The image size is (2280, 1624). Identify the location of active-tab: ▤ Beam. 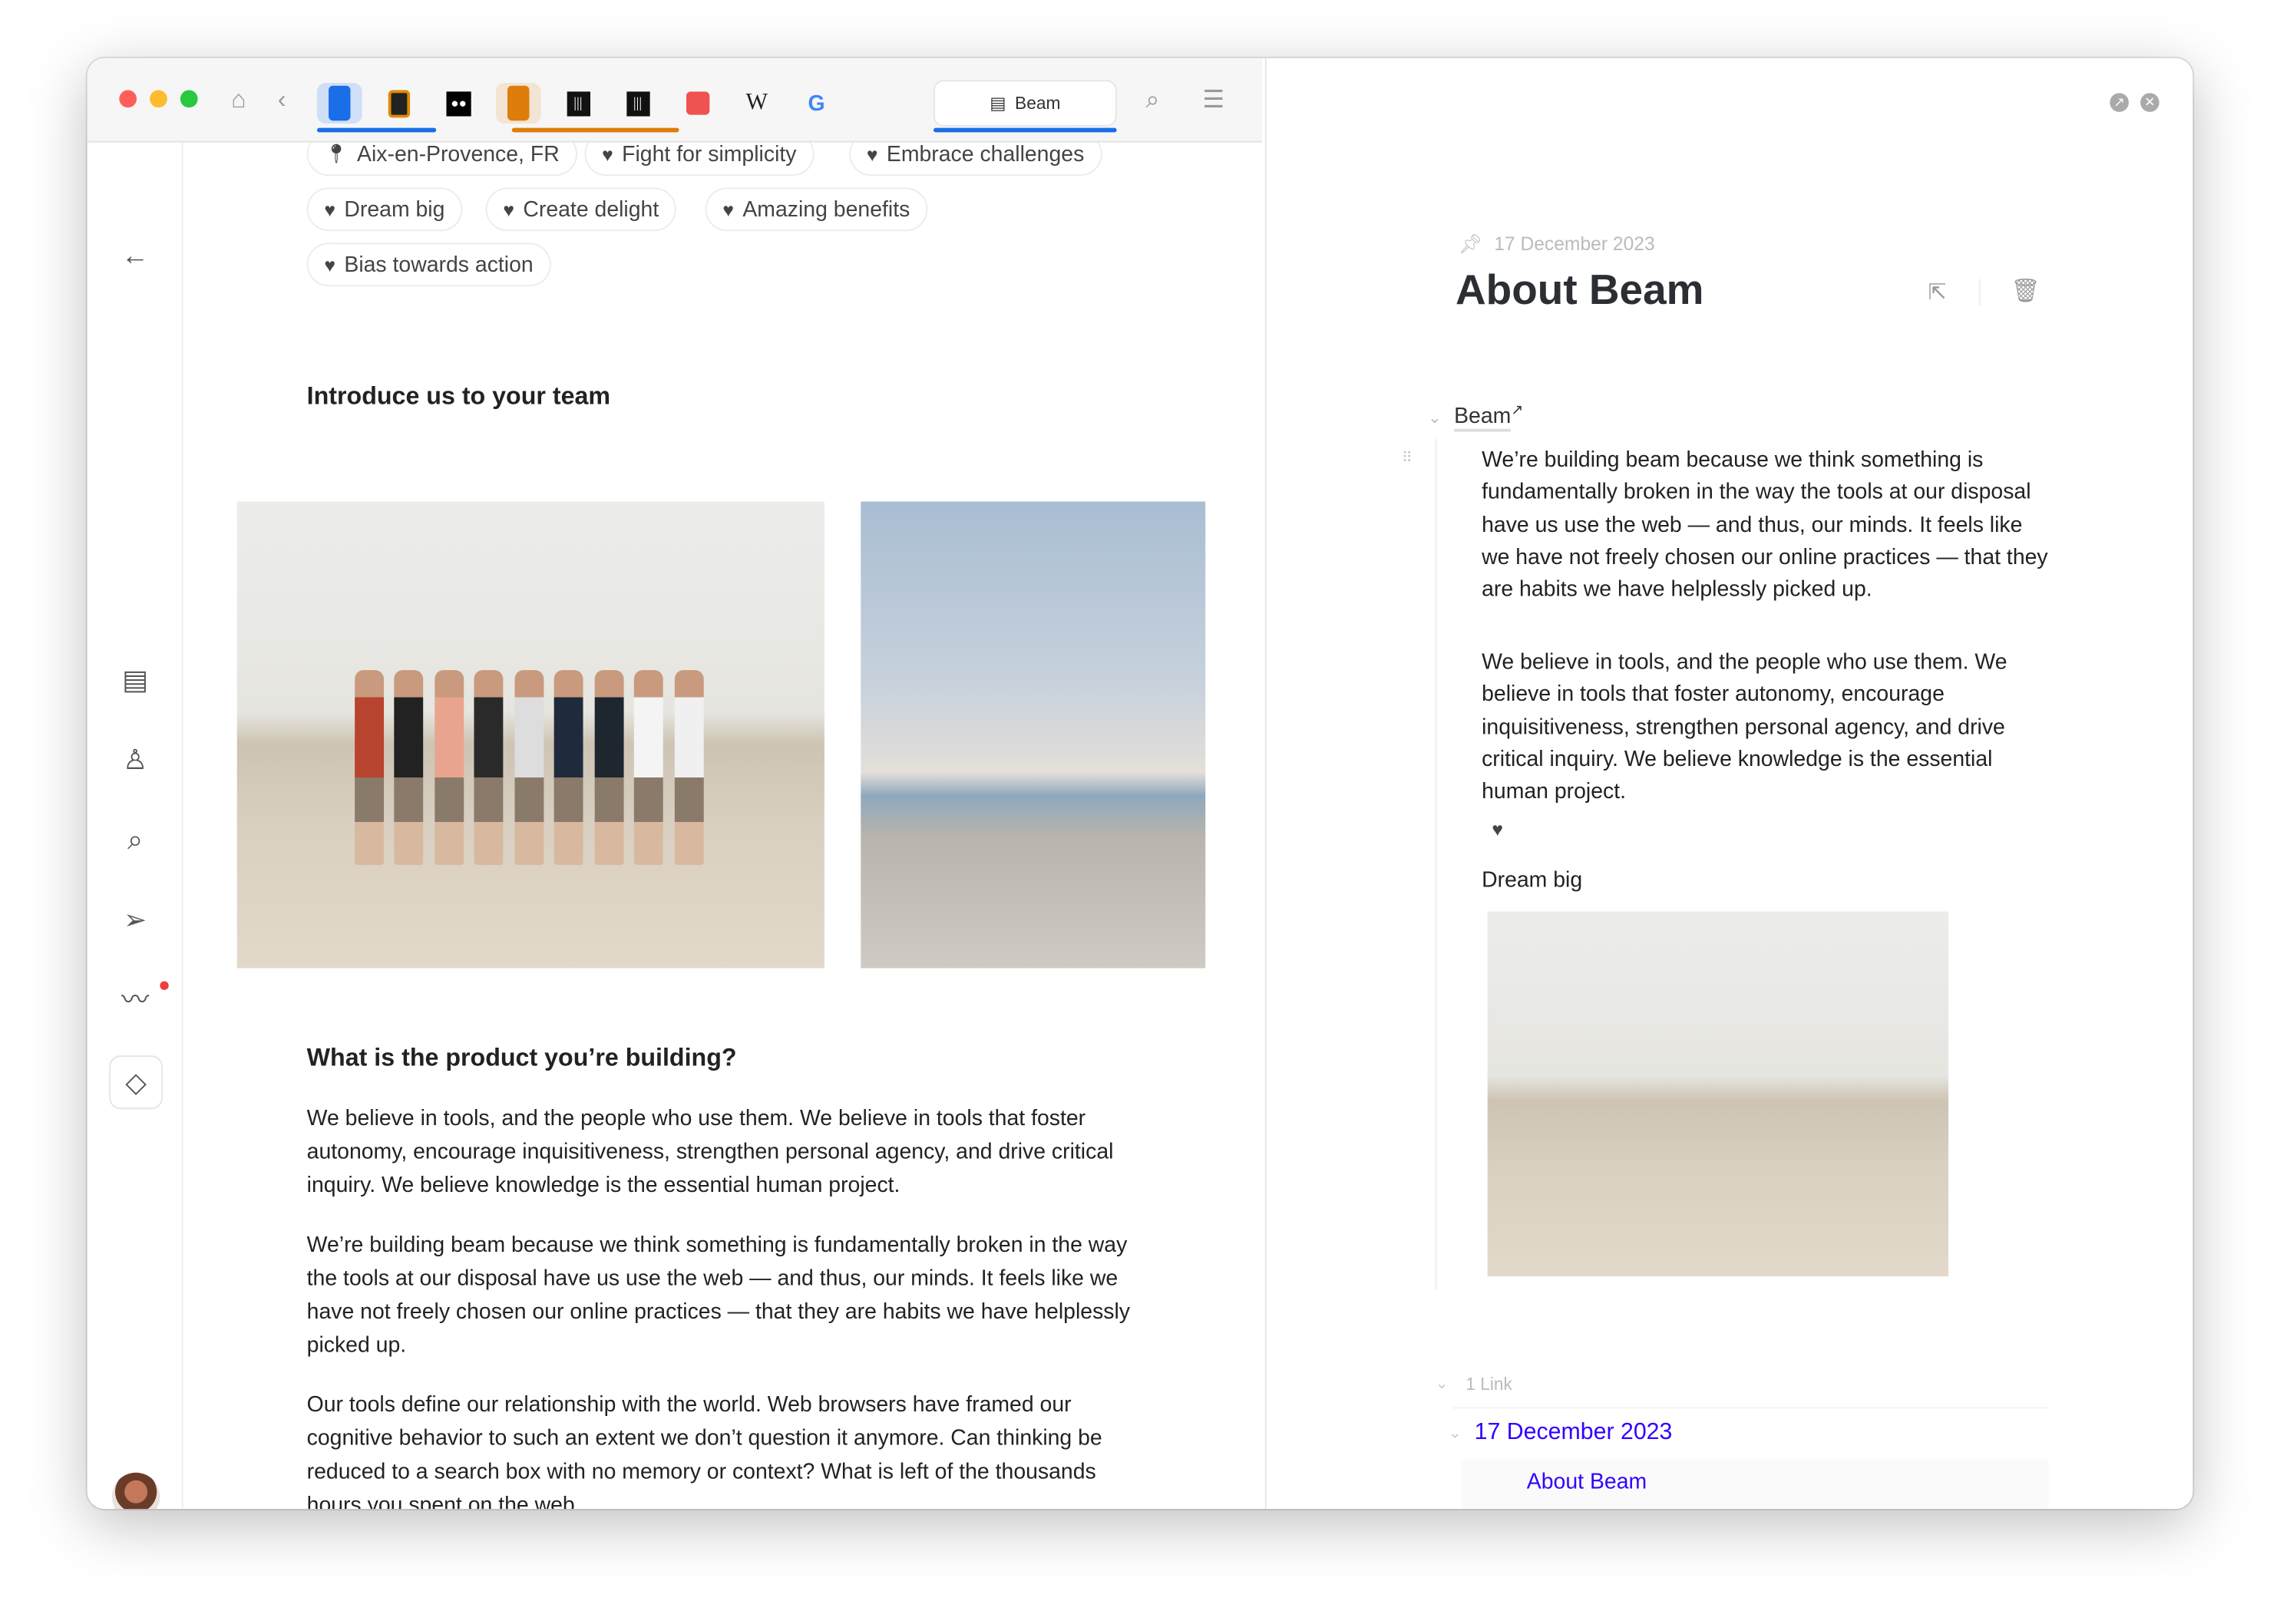
(1025, 103).